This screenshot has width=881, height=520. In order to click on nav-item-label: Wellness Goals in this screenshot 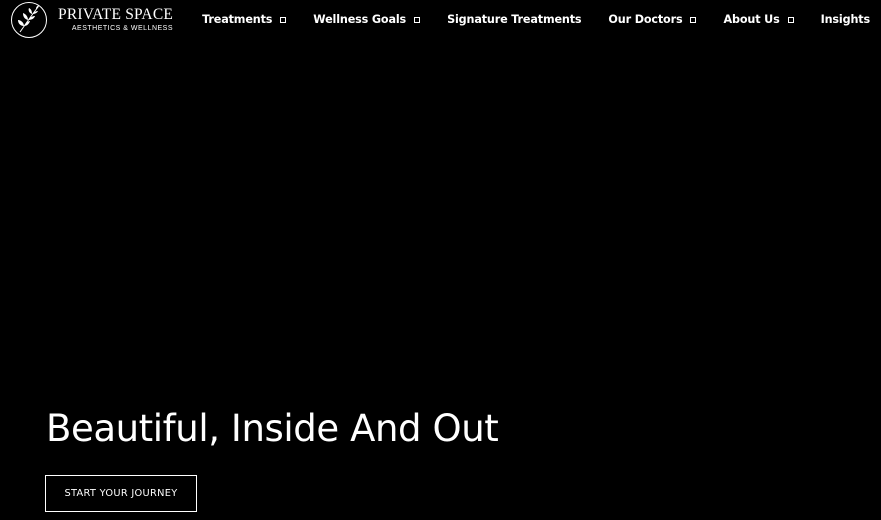, I will do `click(360, 19)`.